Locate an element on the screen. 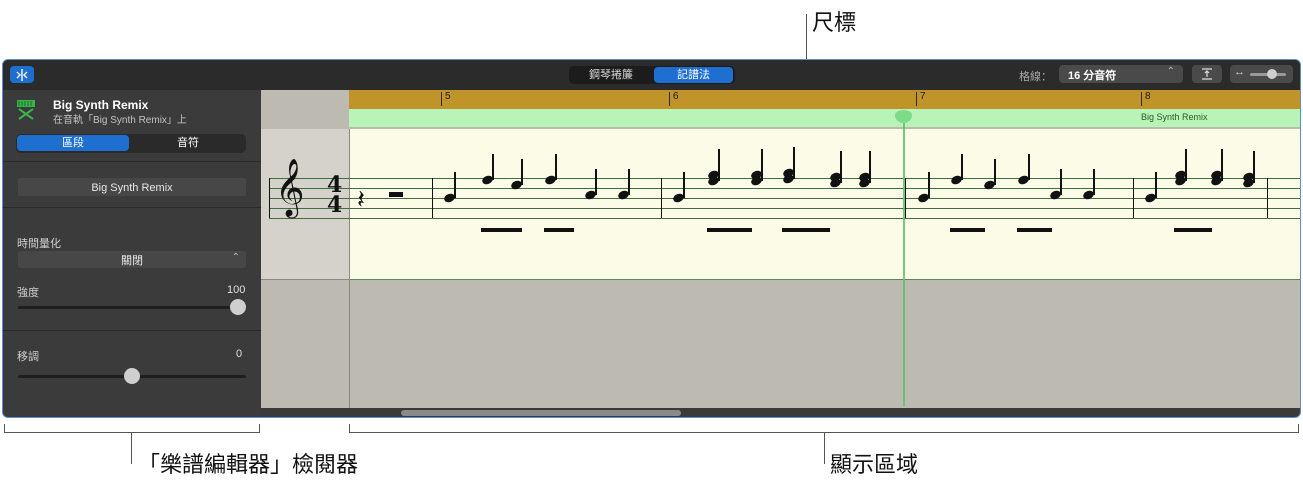 The width and height of the screenshot is (1303, 481). strength-slider-knob is located at coordinates (238, 307).